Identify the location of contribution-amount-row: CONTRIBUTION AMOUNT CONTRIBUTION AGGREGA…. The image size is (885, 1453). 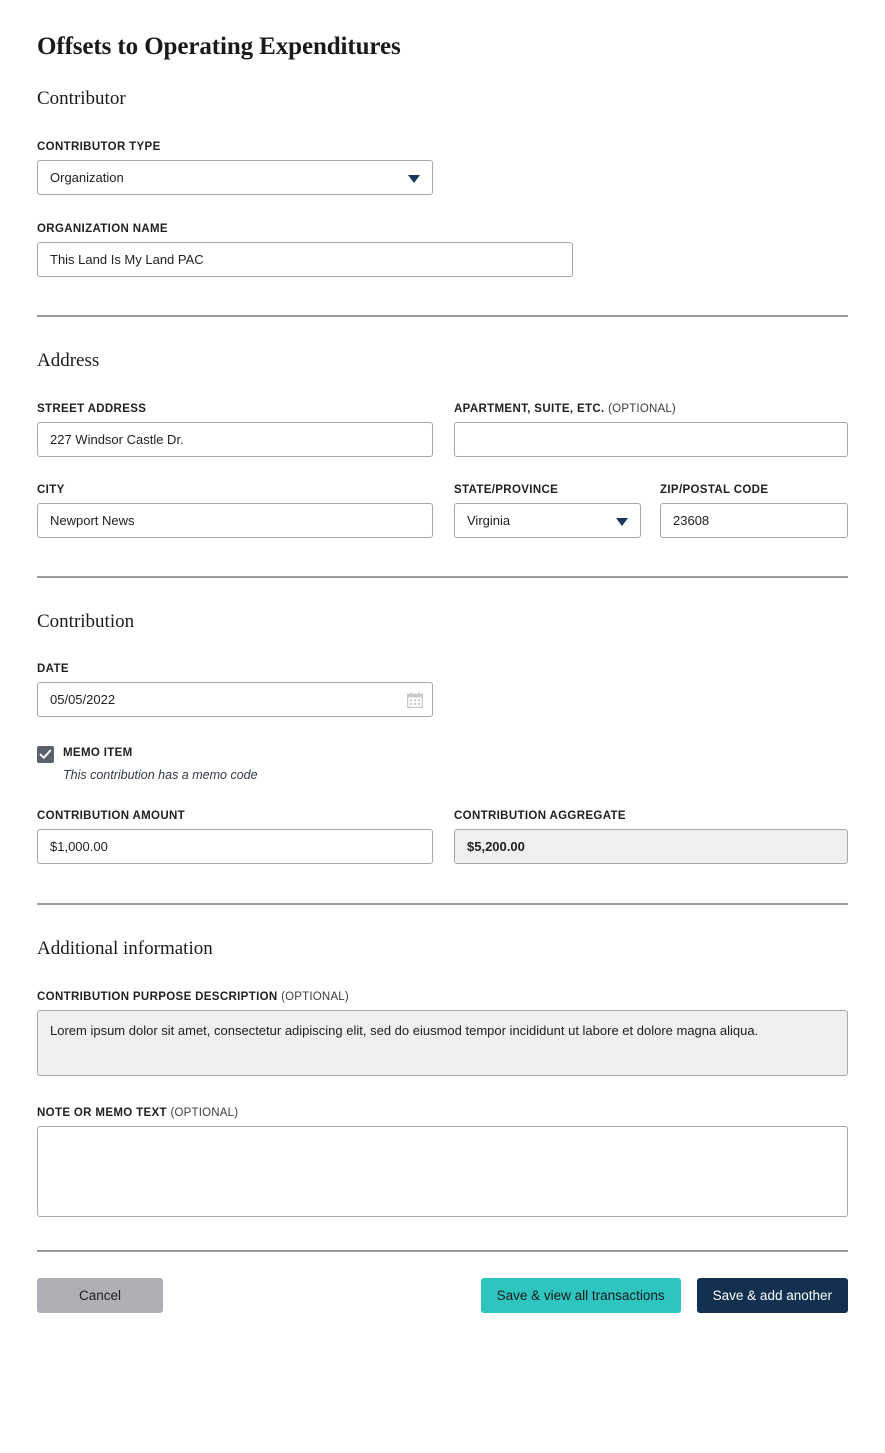
(442, 837).